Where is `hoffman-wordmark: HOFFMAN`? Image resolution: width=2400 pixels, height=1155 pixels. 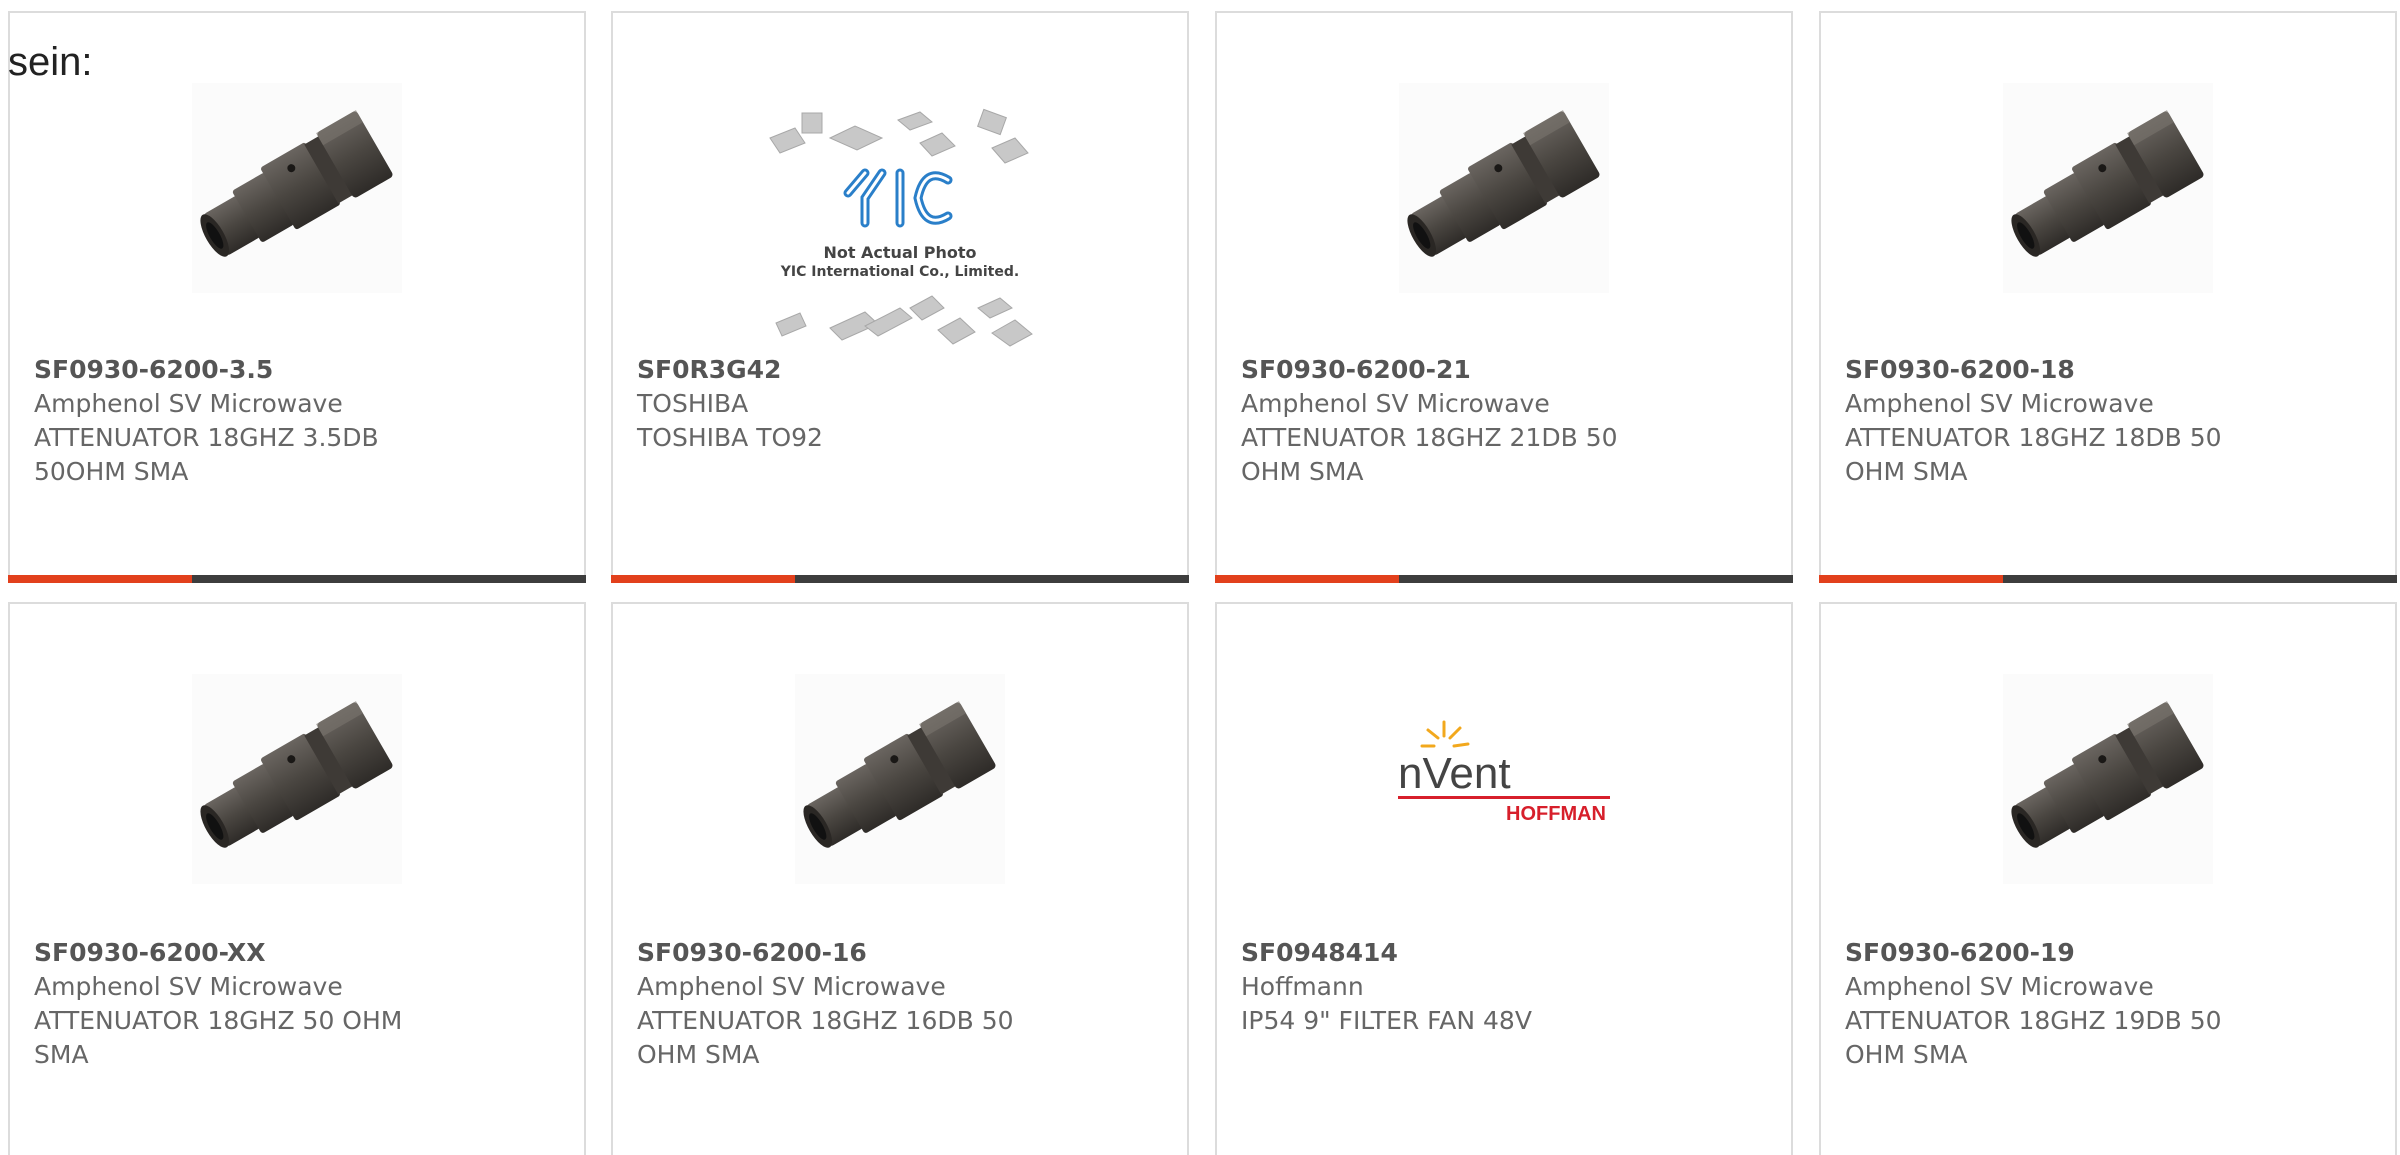 hoffman-wordmark: HOFFMAN is located at coordinates (1556, 814).